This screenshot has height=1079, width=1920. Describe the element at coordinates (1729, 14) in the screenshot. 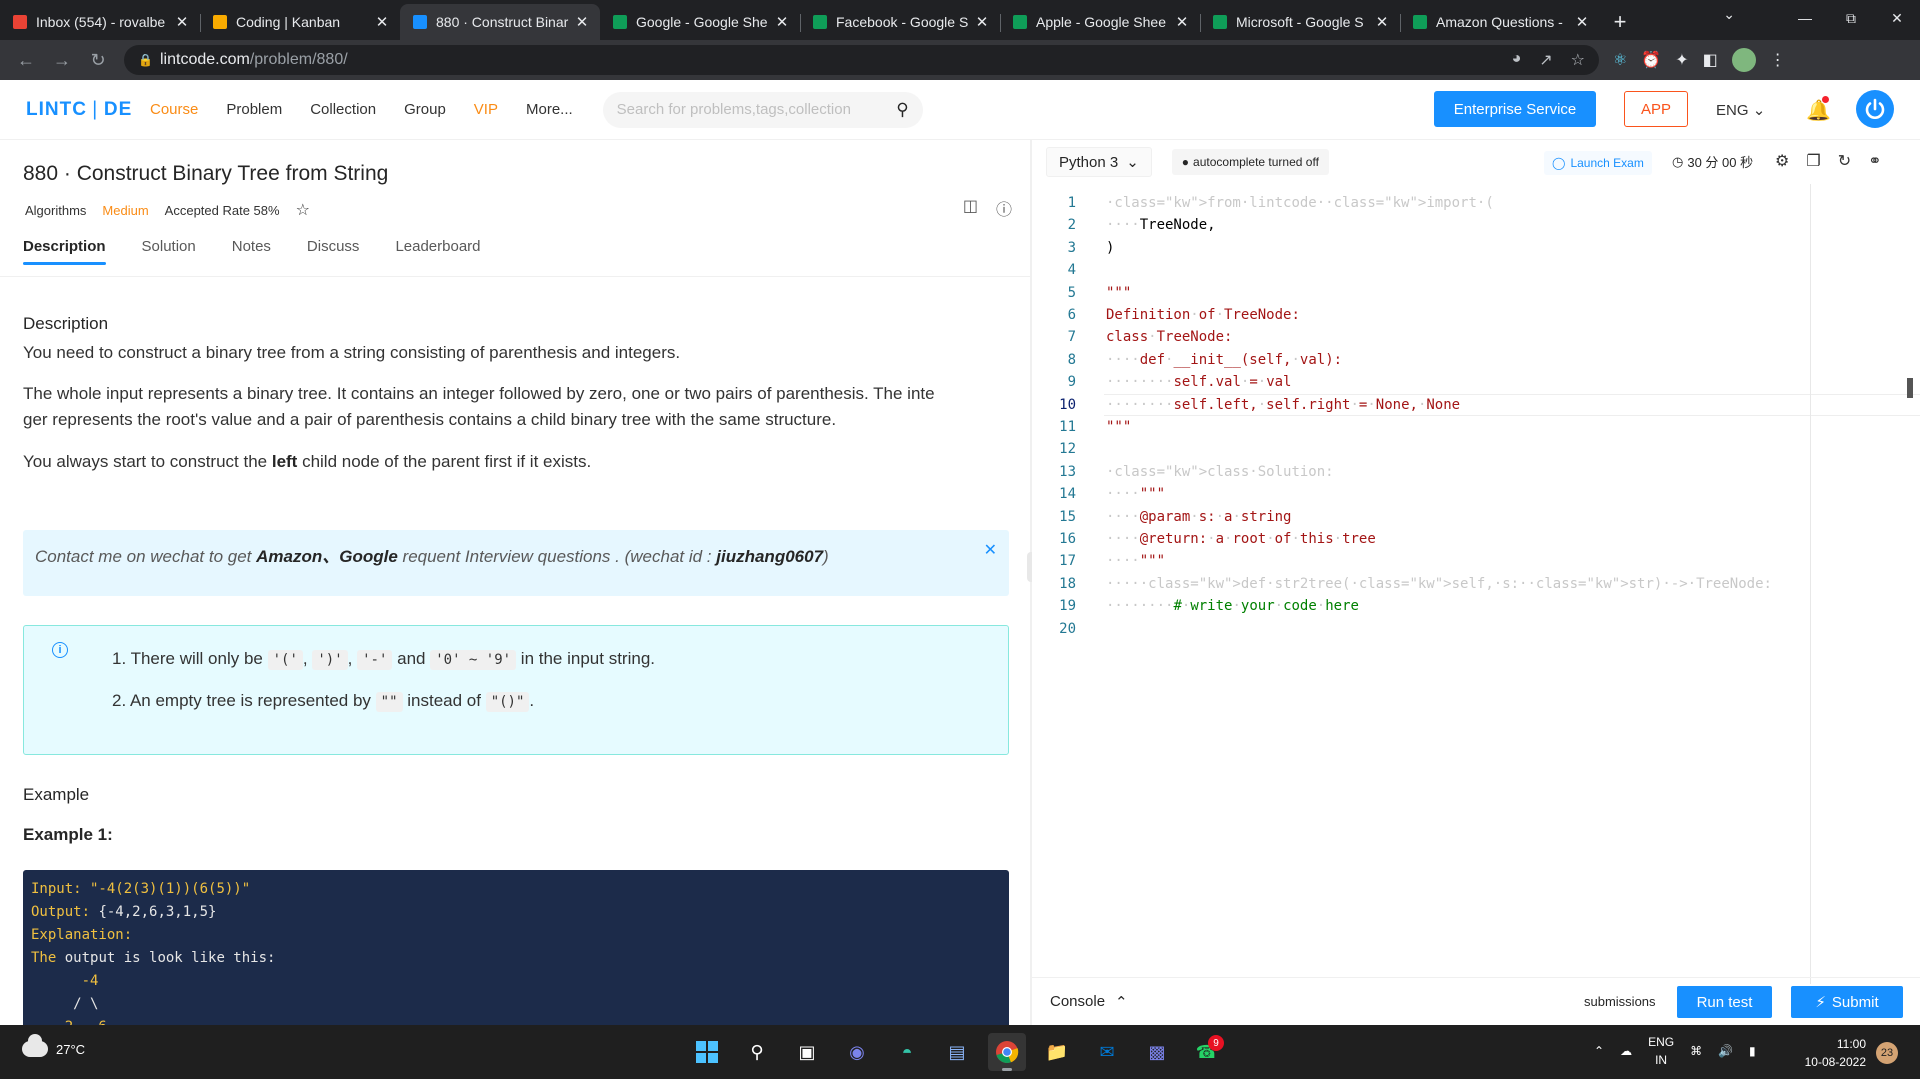

I see `tab-search-chevron-icon: ⌄` at that location.